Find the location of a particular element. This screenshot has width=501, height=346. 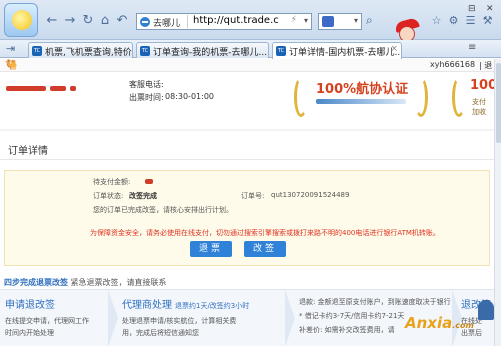

tab-sidebar-toggle-icon: ⇥ is located at coordinates (10, 48).